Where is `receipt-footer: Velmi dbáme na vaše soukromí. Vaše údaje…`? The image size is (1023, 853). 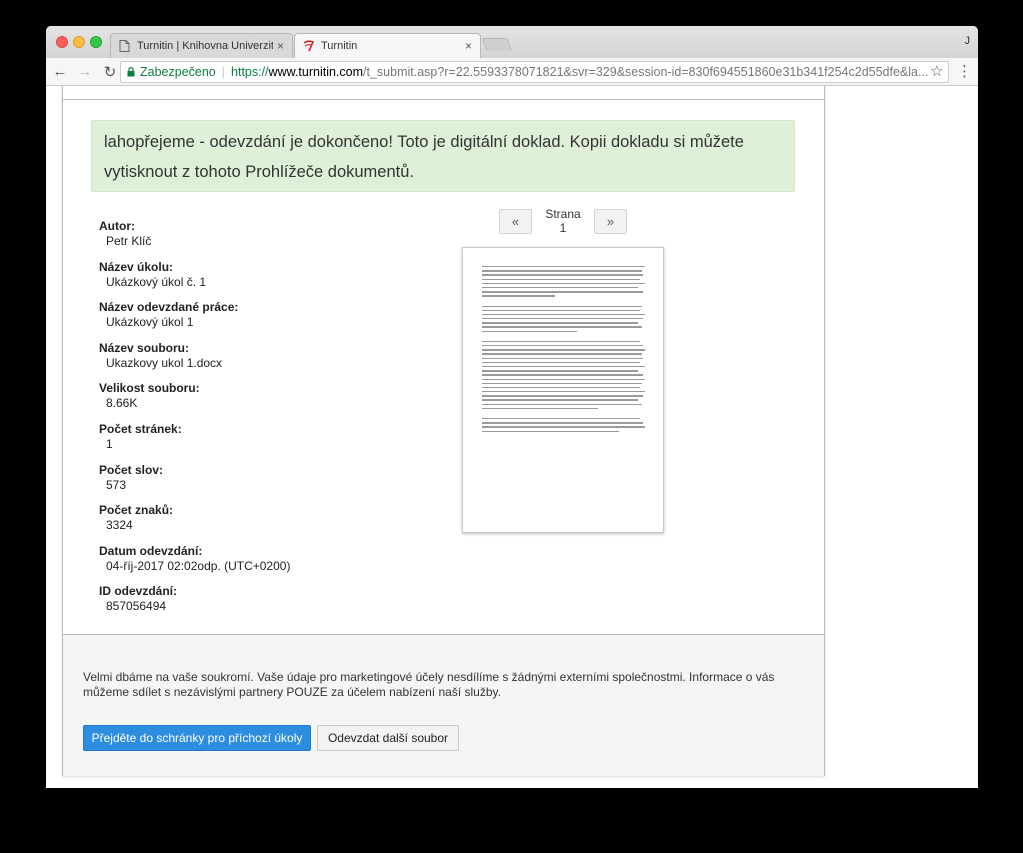
receipt-footer: Velmi dbáme na vaše soukromí. Vaše údaje… is located at coordinates (443, 705).